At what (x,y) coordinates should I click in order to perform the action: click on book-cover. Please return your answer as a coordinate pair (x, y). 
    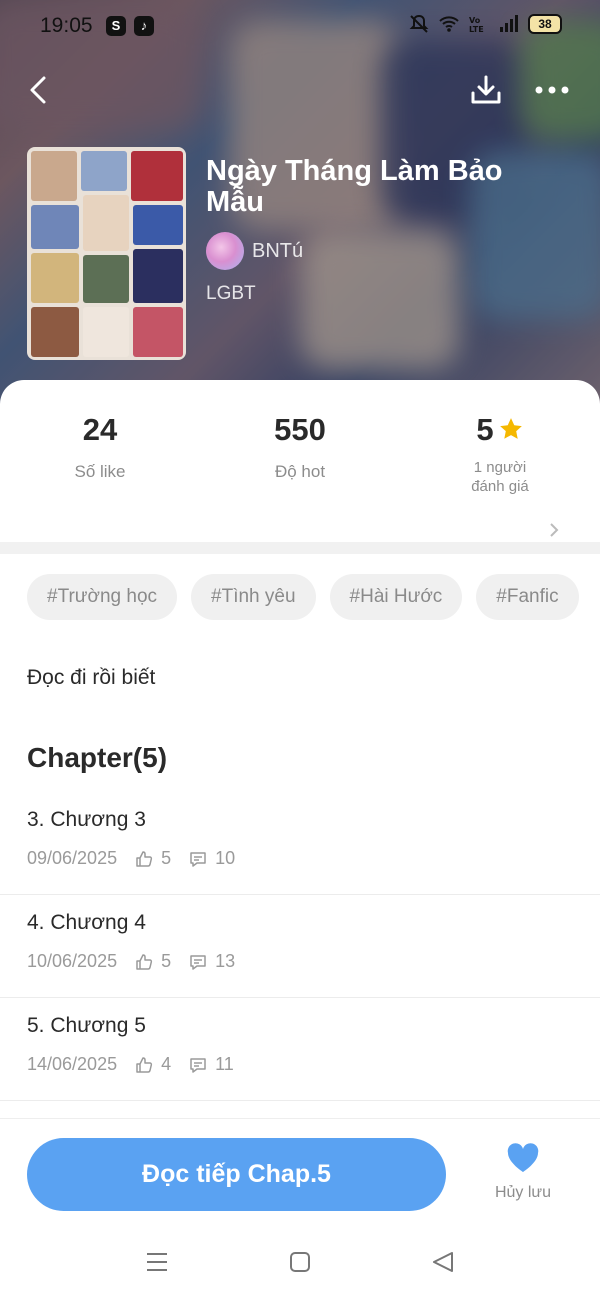
    Looking at the image, I should click on (106, 253).